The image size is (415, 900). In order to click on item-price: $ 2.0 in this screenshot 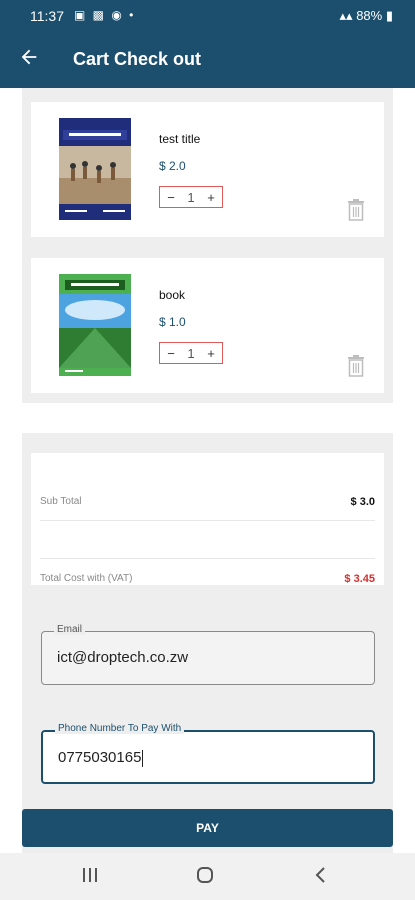, I will do `click(172, 166)`.